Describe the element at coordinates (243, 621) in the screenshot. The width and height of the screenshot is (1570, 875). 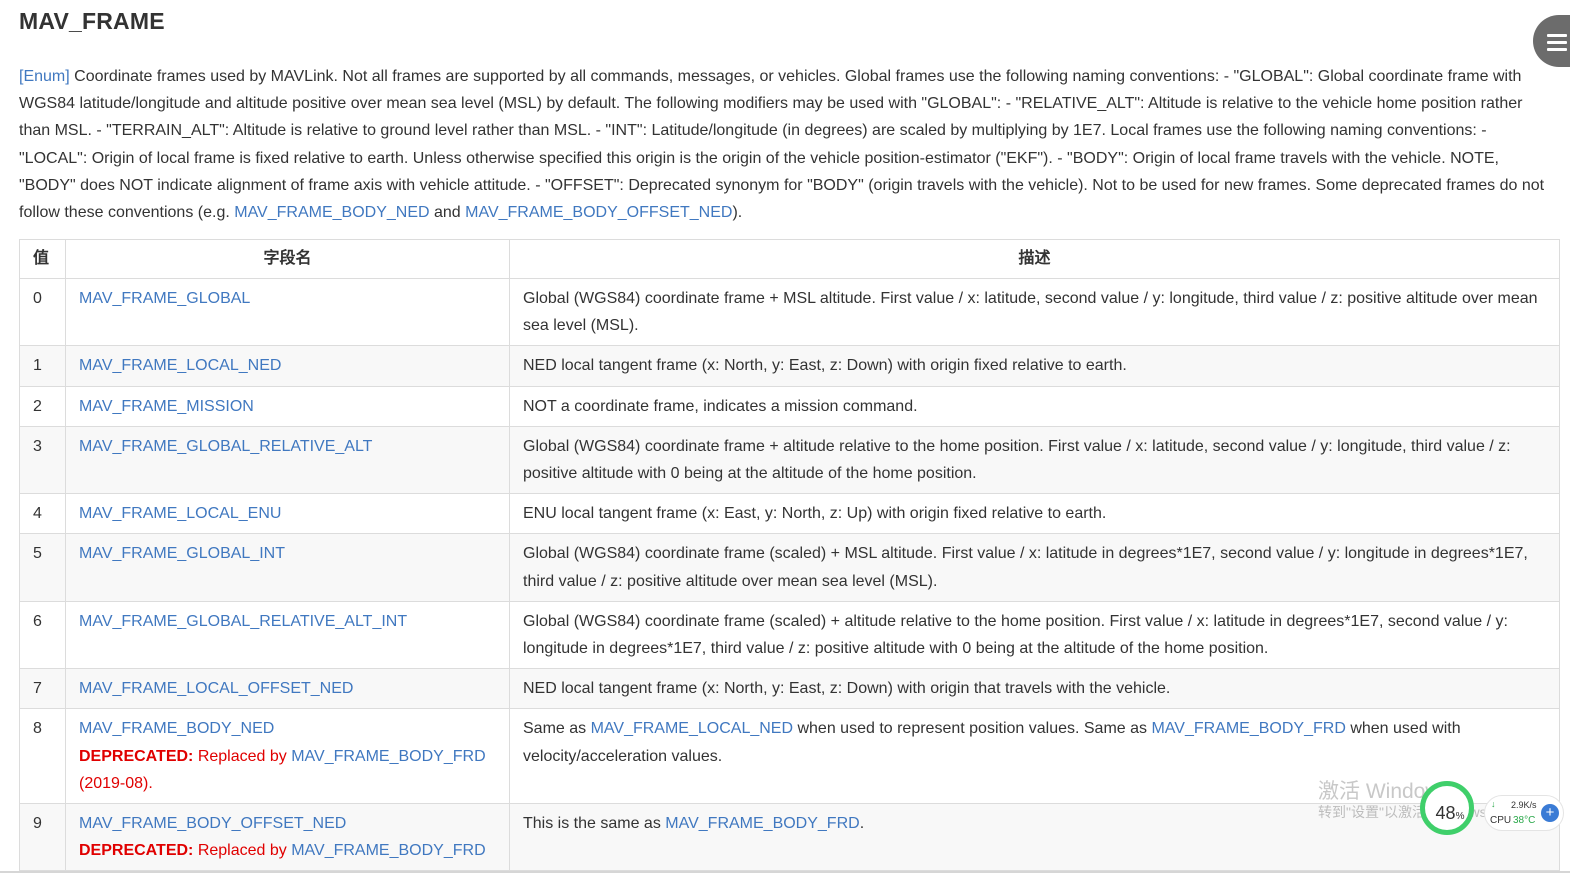
I see `row-field-link: MAV_FRAME_GLOBAL_RELATIVE_ALT_INT` at that location.